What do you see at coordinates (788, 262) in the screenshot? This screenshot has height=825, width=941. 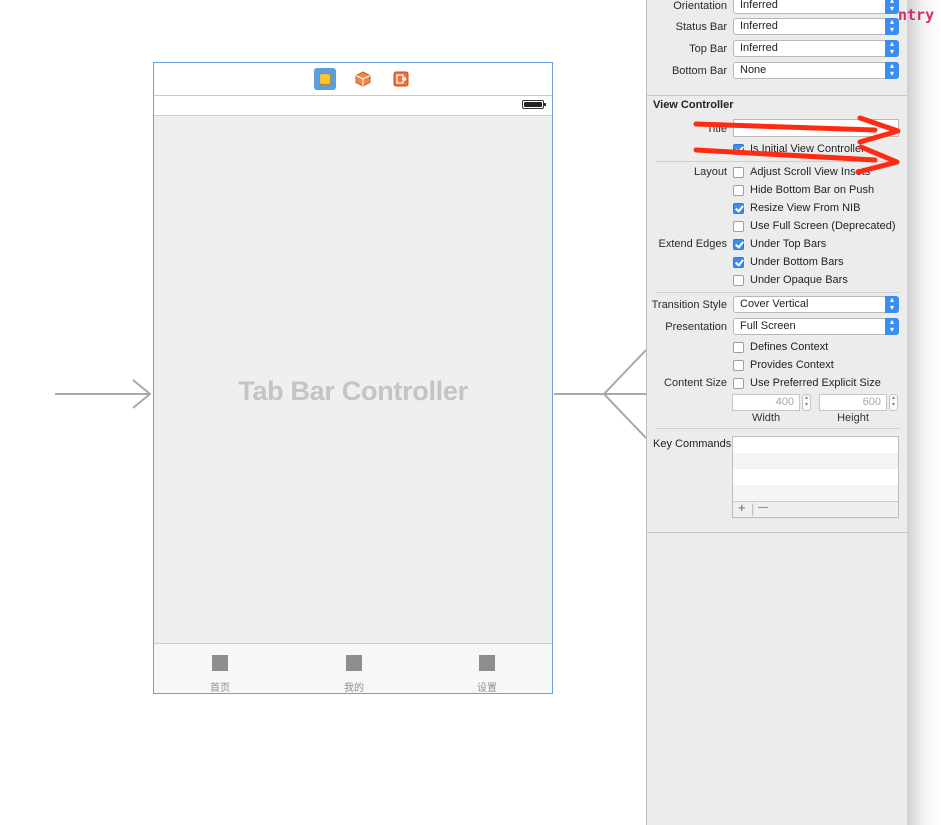 I see `under-bottom-bars-checkbox: Under Bottom Bars` at bounding box center [788, 262].